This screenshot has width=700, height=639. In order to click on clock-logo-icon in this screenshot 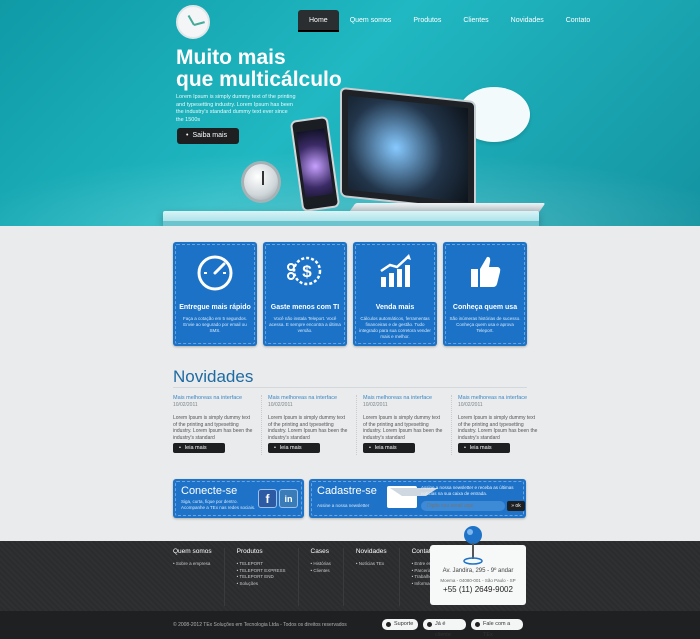, I will do `click(193, 22)`.